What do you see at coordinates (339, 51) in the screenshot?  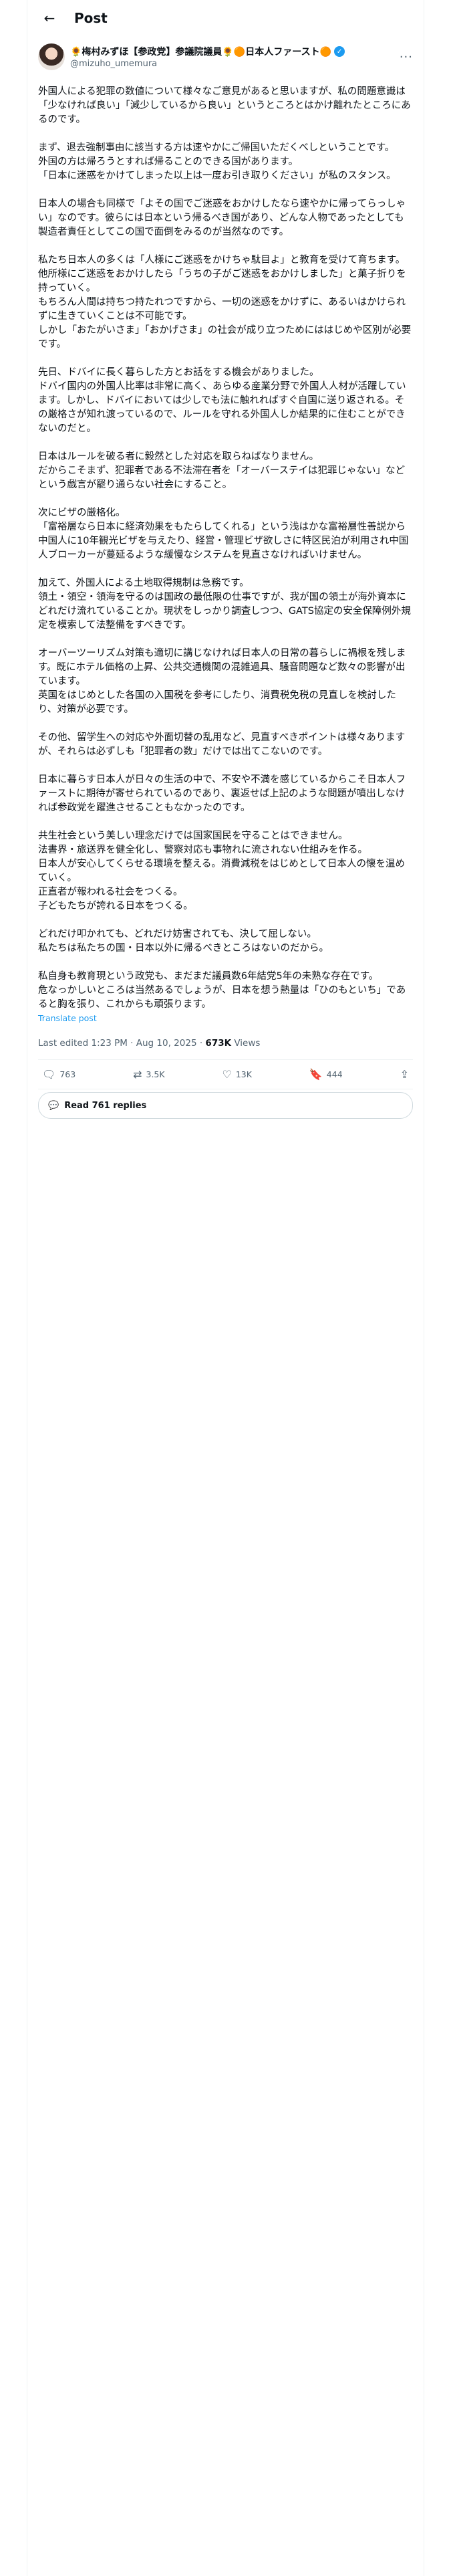 I see `verified-badge-icon: ✓` at bounding box center [339, 51].